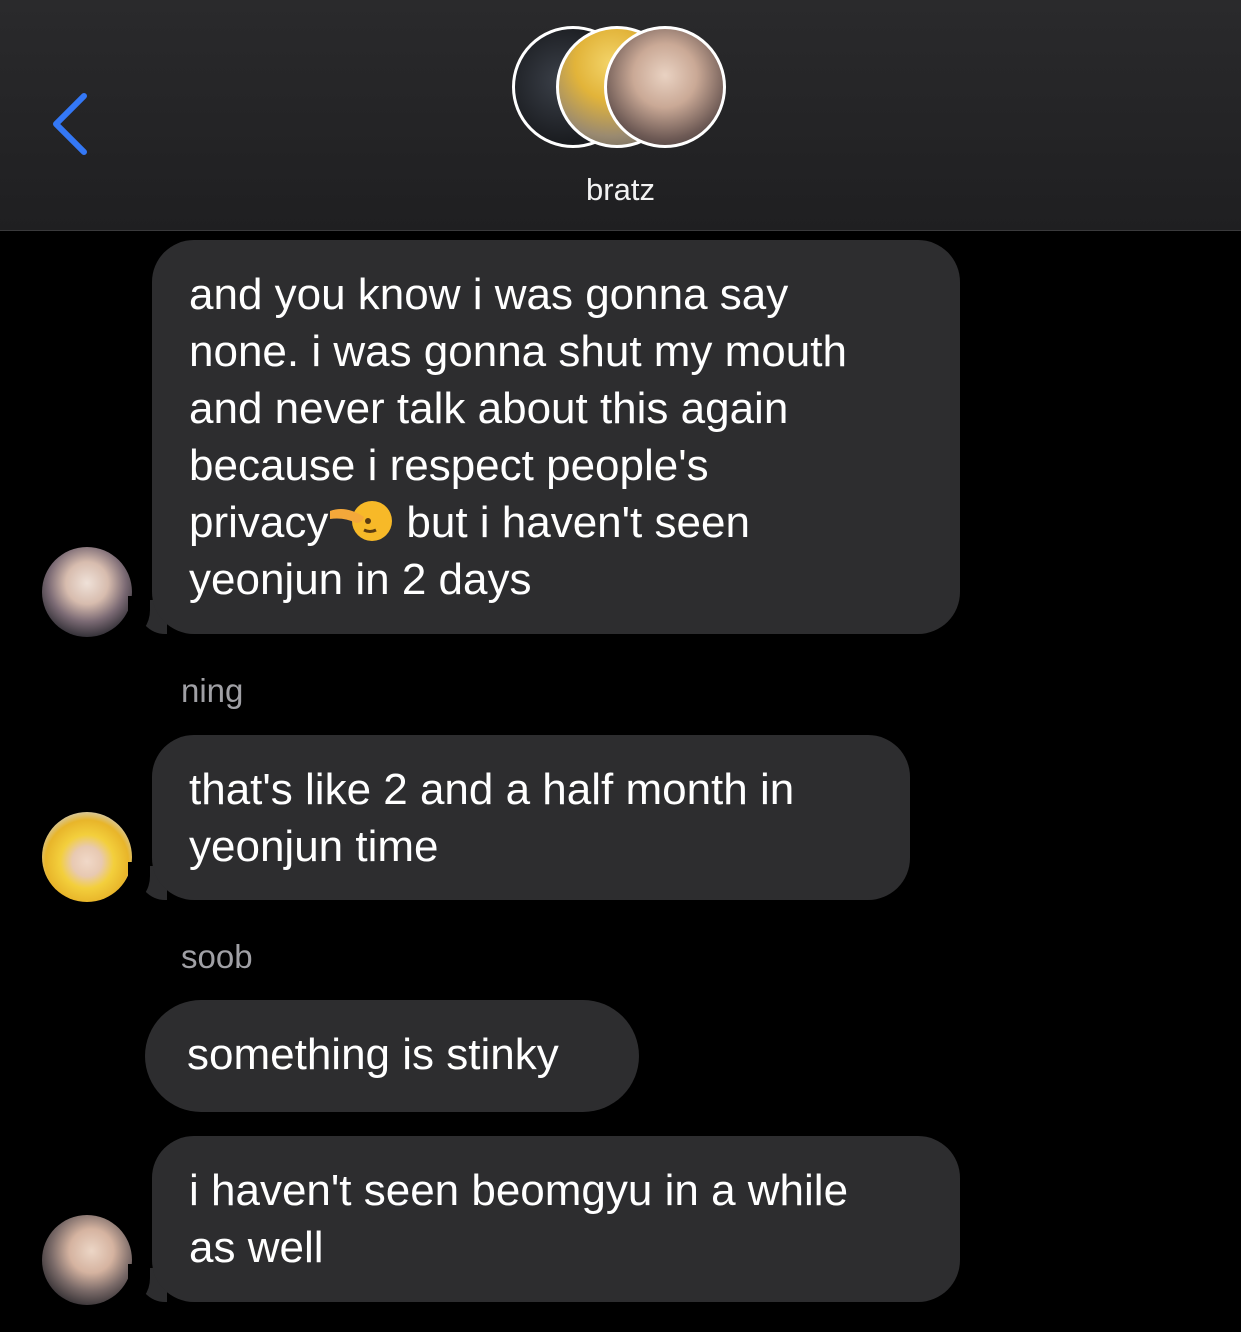 This screenshot has width=1241, height=1332. Describe the element at coordinates (256, 1247) in the screenshot. I see `message-line: as well` at that location.